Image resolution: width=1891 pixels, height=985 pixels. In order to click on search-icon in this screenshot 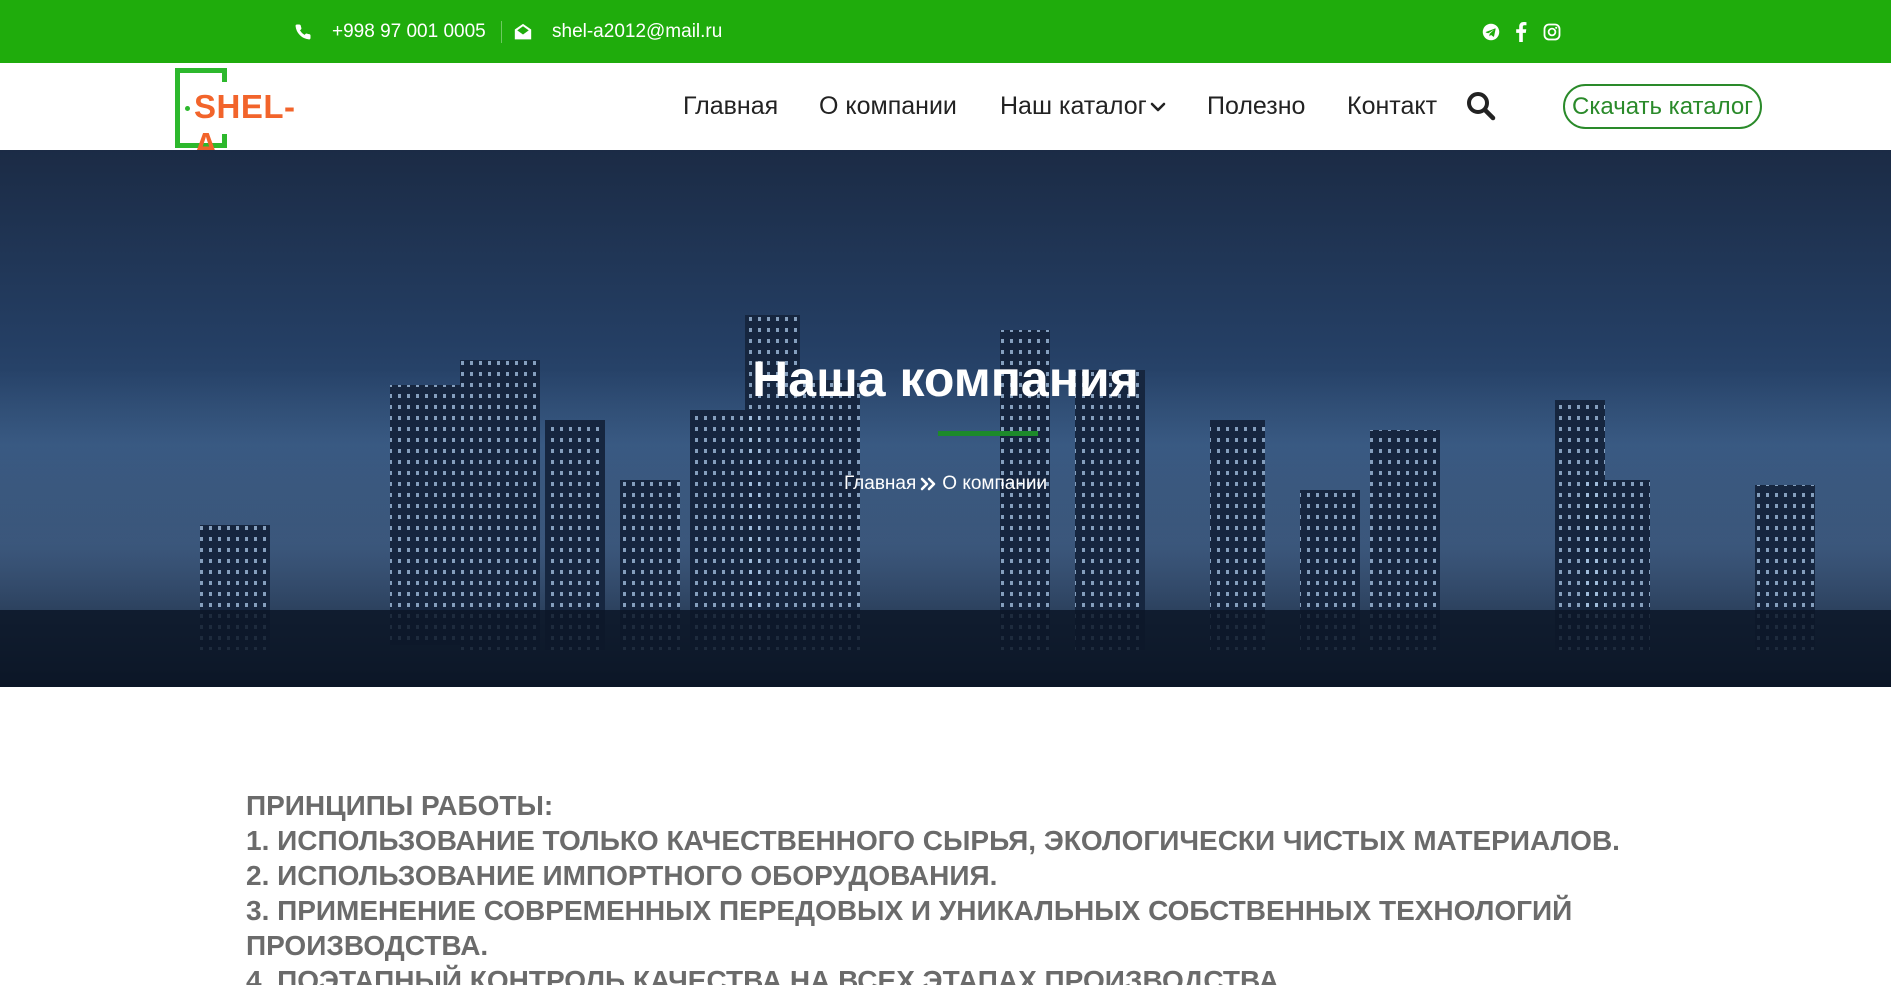, I will do `click(1481, 106)`.